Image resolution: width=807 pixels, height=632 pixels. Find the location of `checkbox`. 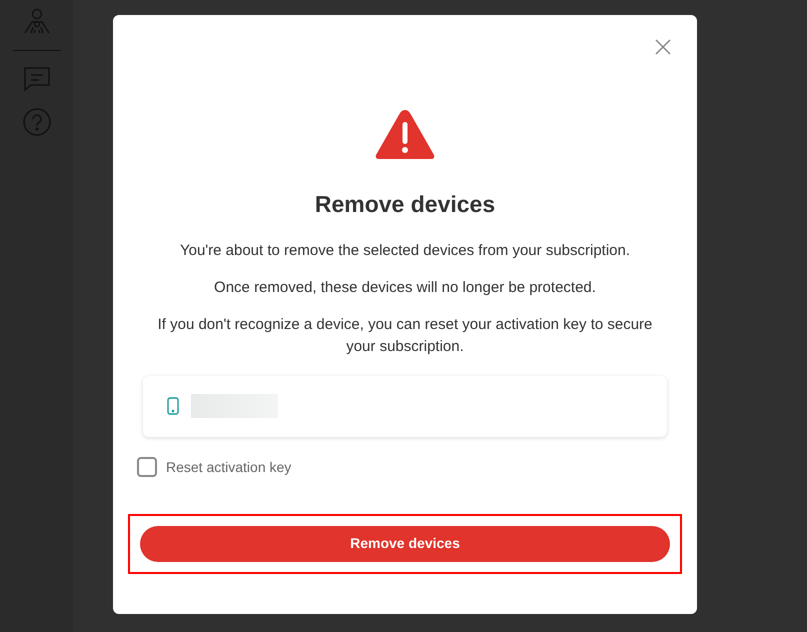

checkbox is located at coordinates (147, 467).